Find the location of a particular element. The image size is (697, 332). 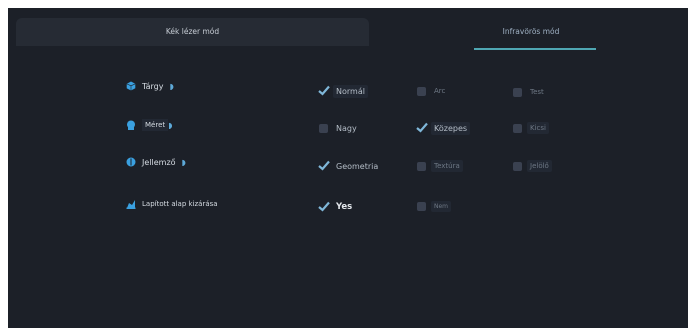

head-icon is located at coordinates (131, 125).